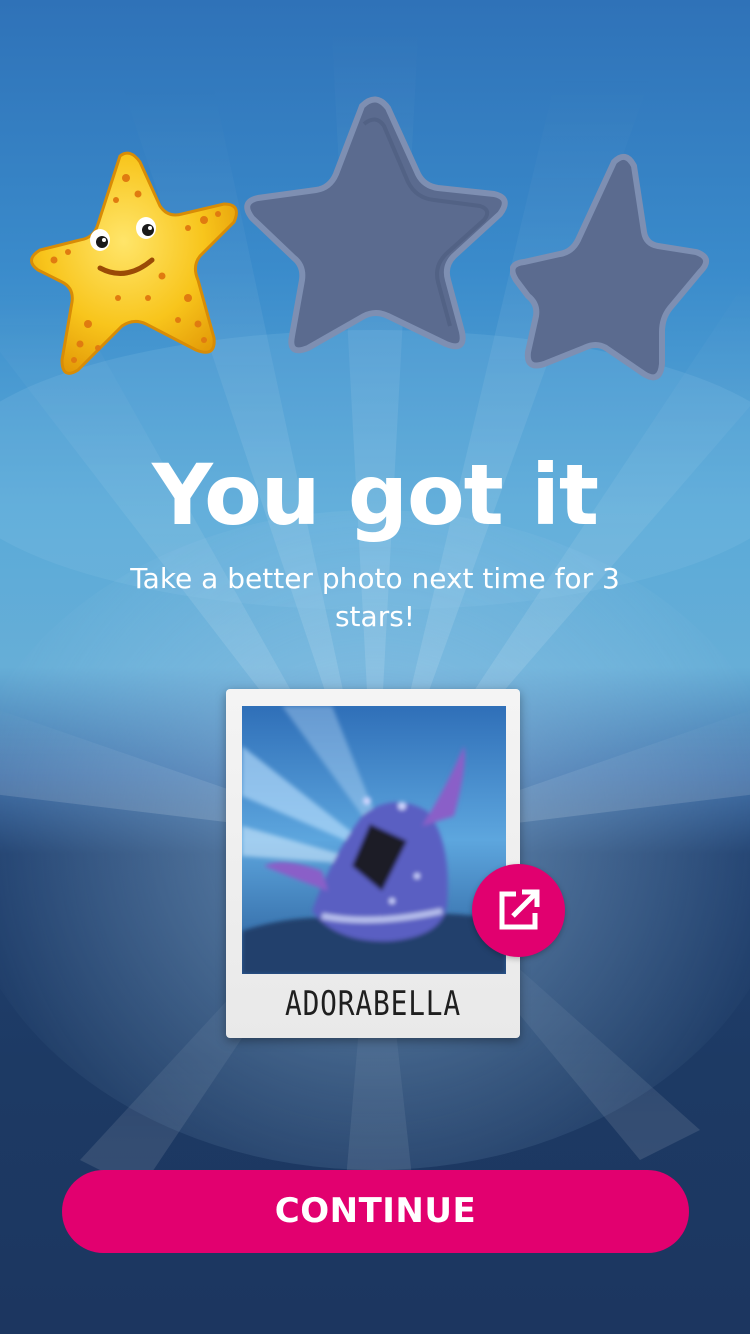 The width and height of the screenshot is (750, 1334). Describe the element at coordinates (134, 263) in the screenshot. I see `smiling-starfish-icon` at that location.